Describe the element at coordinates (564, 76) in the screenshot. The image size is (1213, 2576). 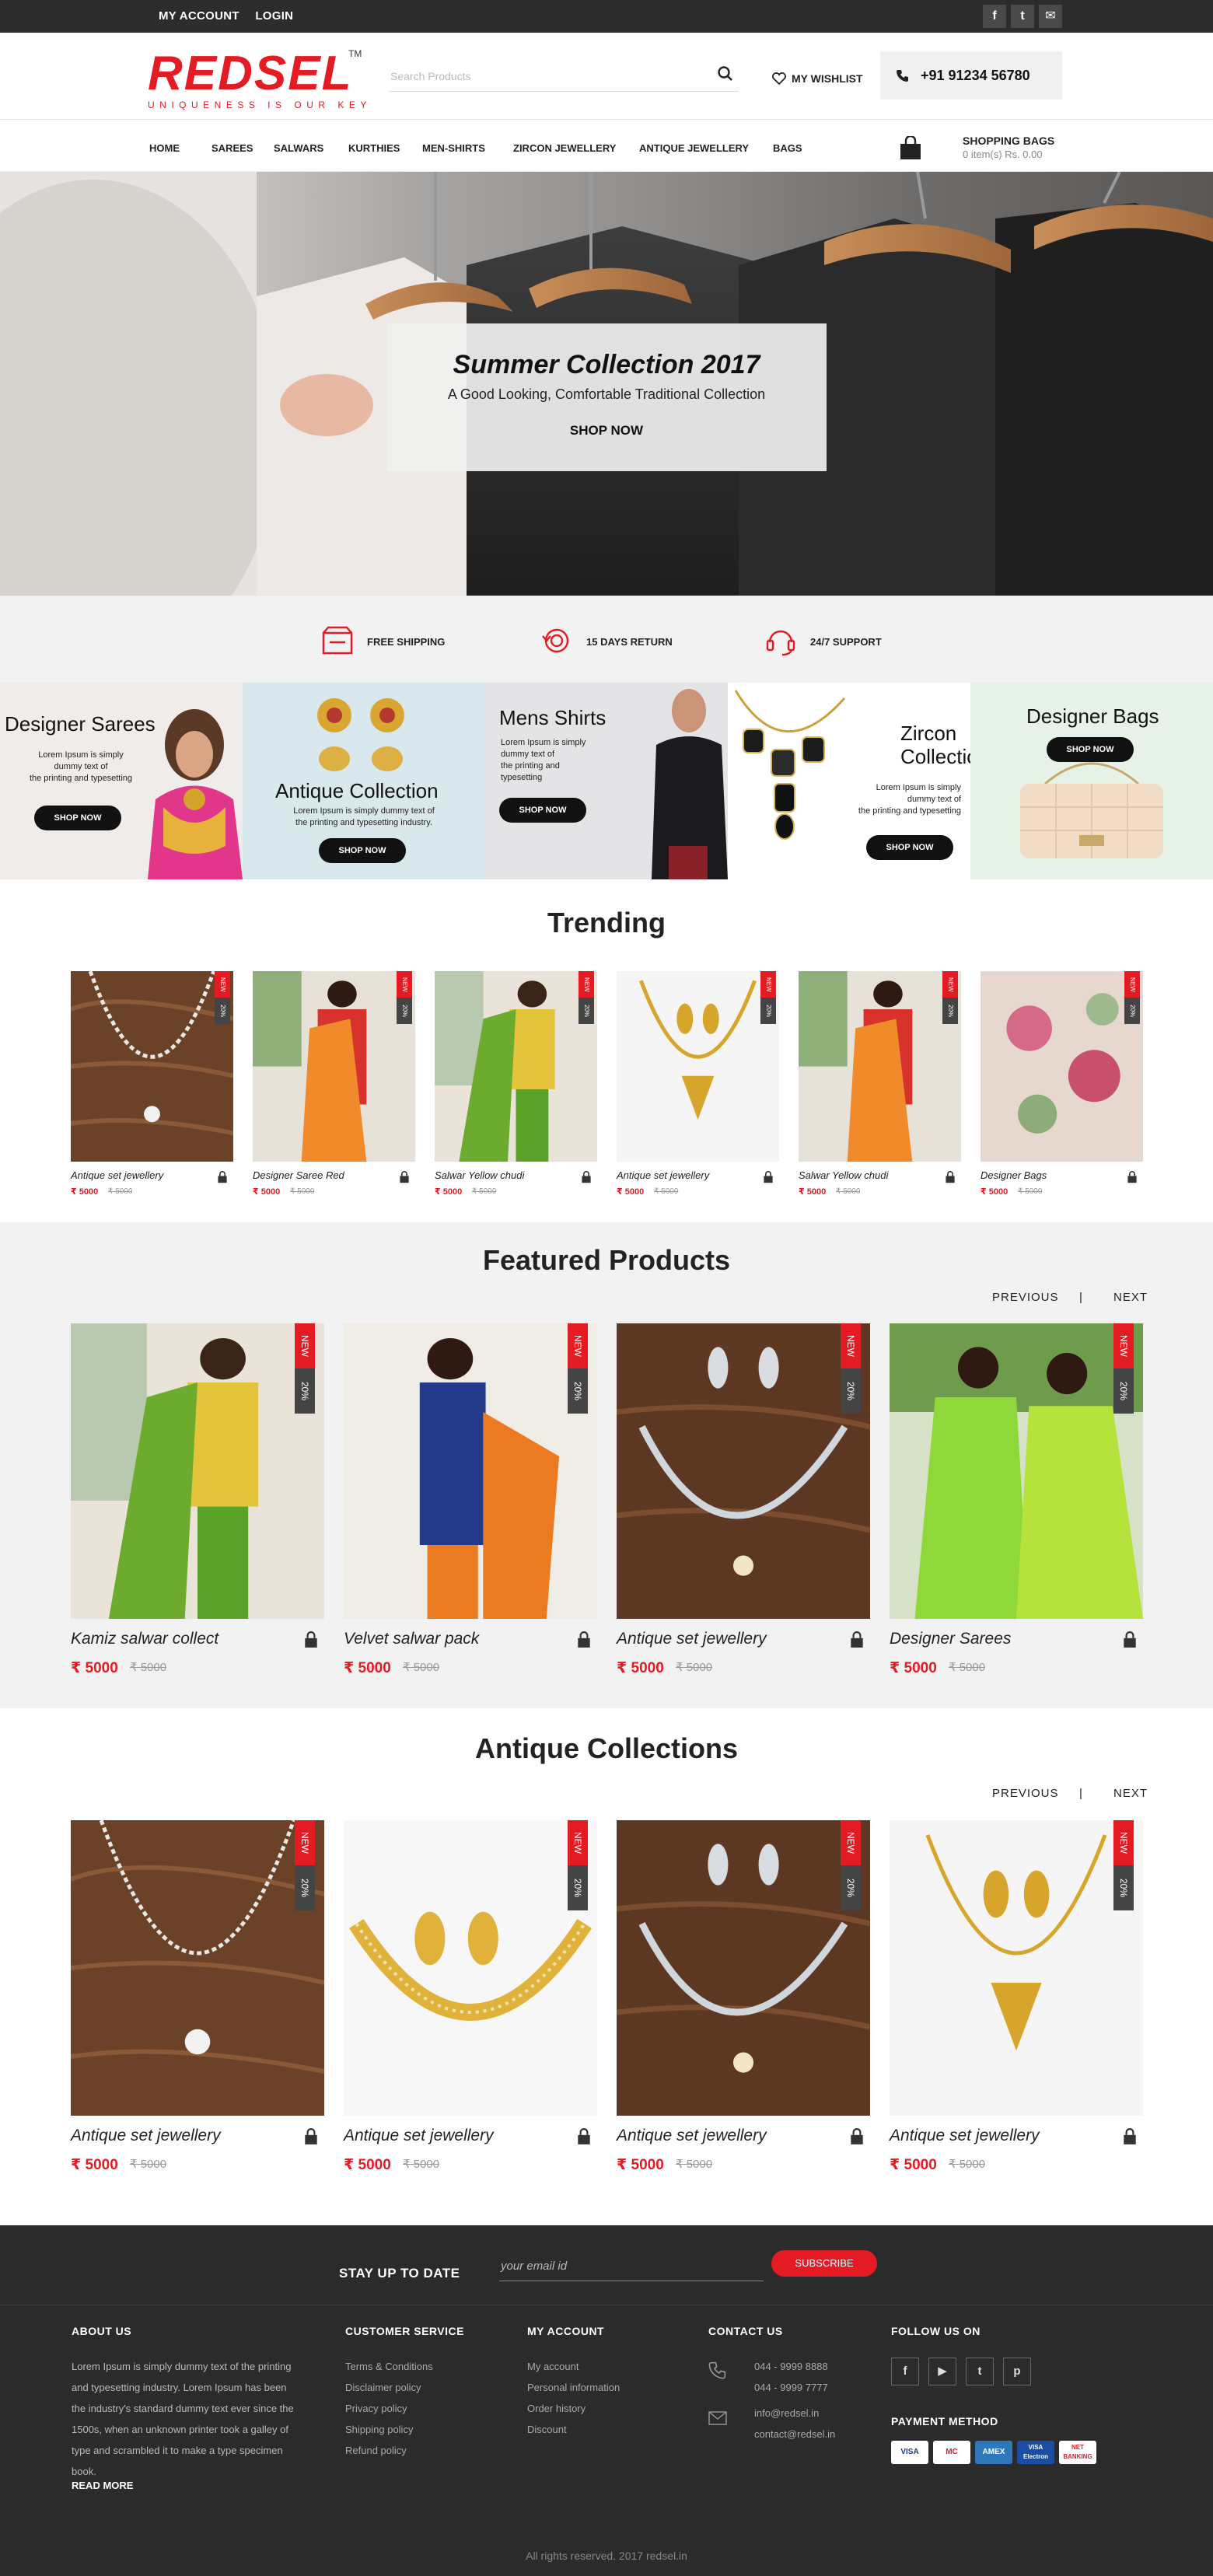
I see `search-bar: Search Products` at that location.